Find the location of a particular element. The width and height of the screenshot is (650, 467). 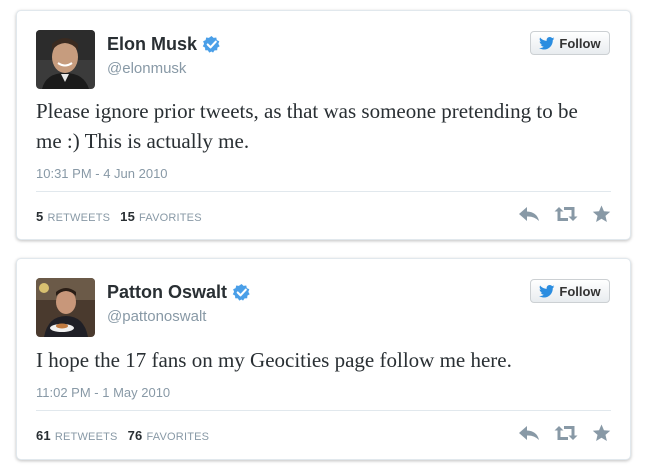

timestamp: 11:02 PM - 1 May 2010 is located at coordinates (103, 392).